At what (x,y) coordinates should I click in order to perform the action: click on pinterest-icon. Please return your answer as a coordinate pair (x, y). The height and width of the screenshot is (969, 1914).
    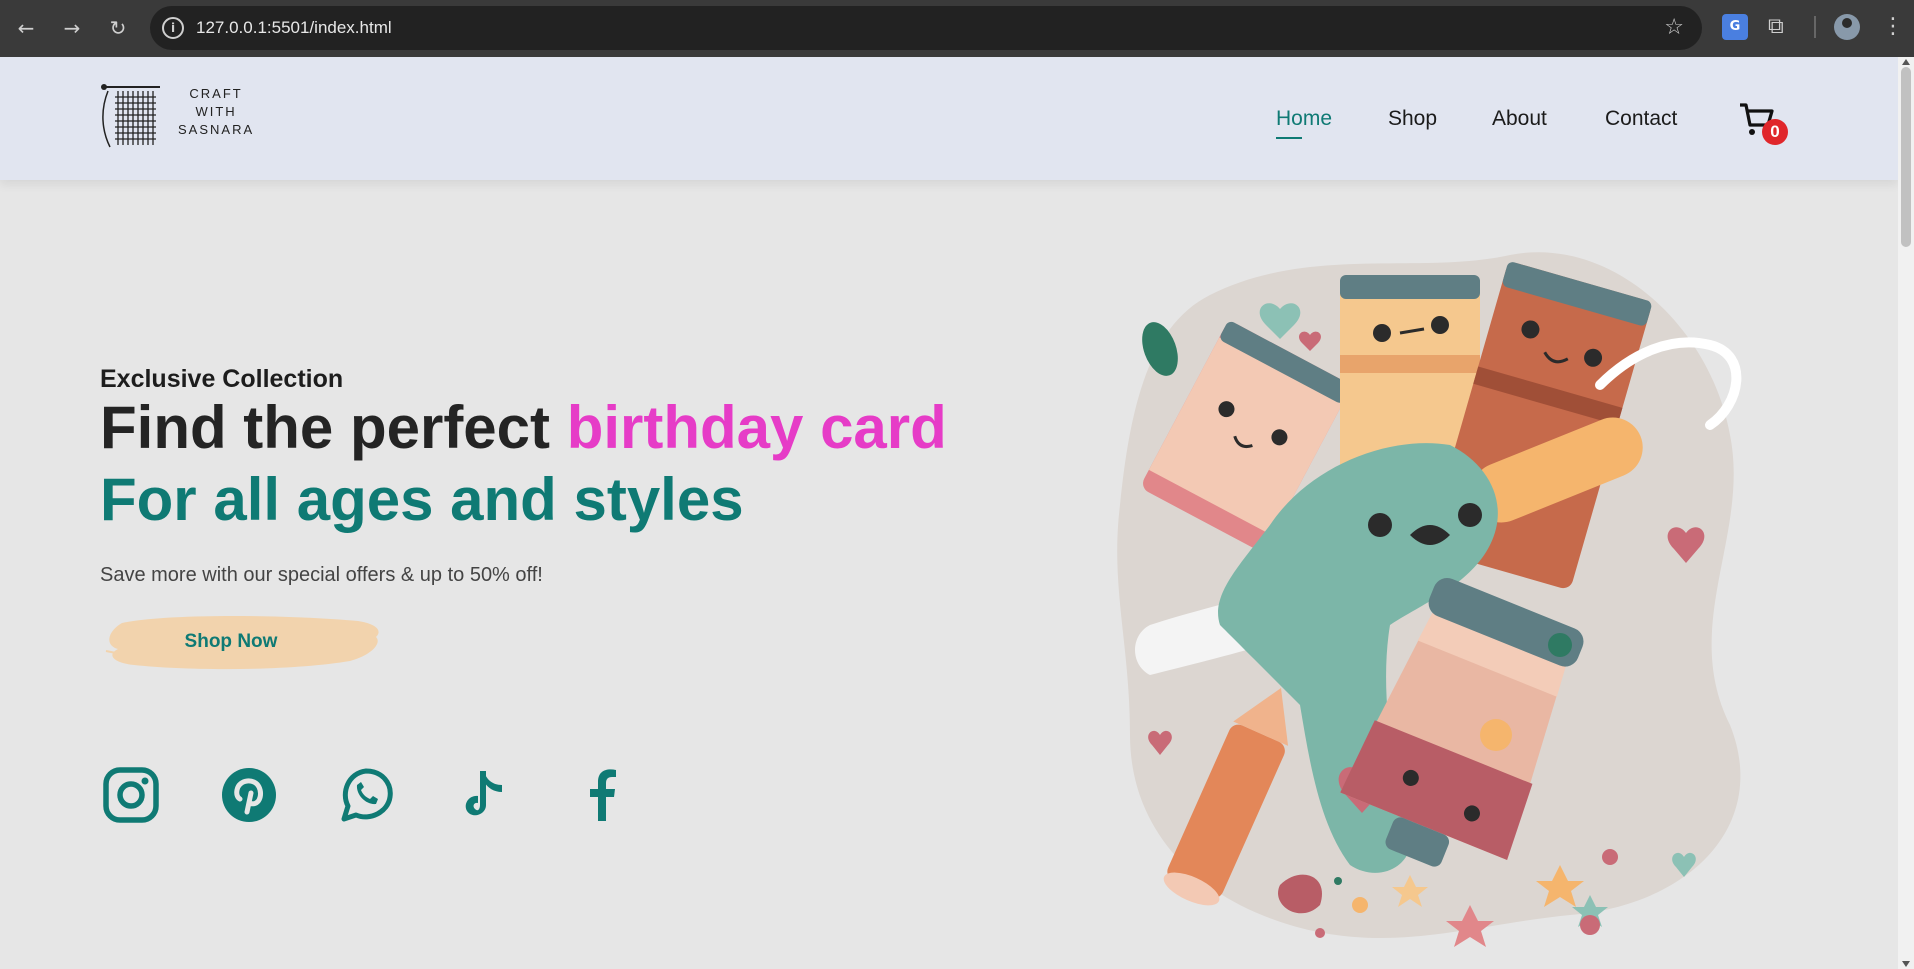
    Looking at the image, I should click on (249, 795).